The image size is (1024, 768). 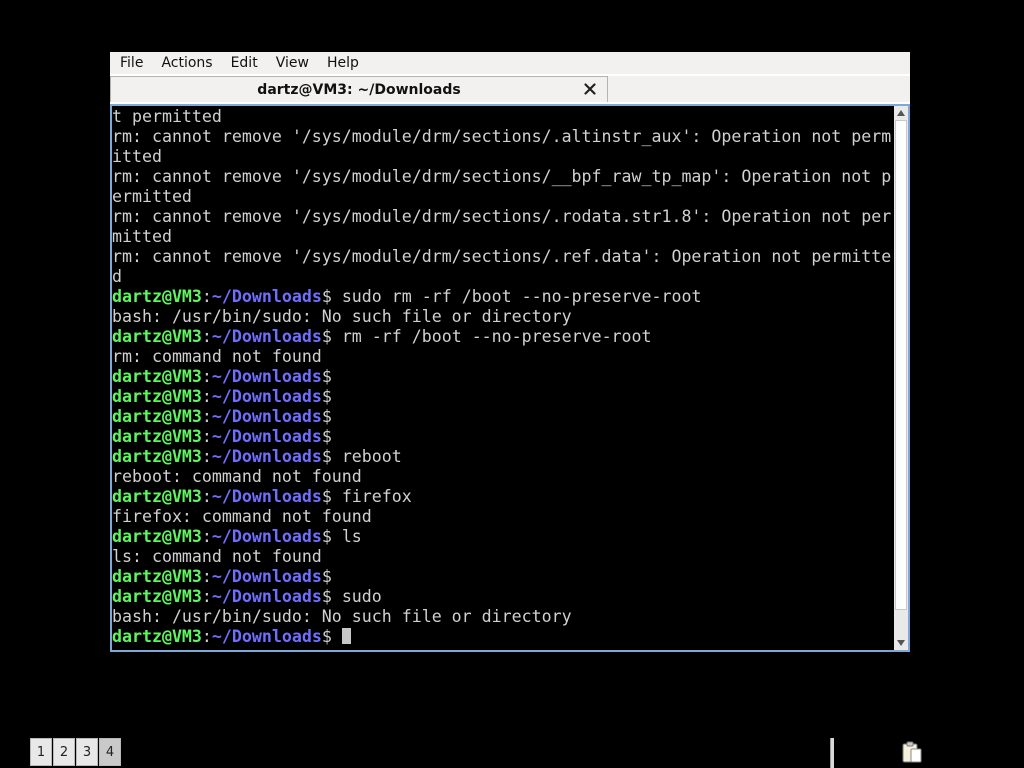 I want to click on tab-terminal: dartz@VM3: ~/Downloads, so click(x=359, y=89).